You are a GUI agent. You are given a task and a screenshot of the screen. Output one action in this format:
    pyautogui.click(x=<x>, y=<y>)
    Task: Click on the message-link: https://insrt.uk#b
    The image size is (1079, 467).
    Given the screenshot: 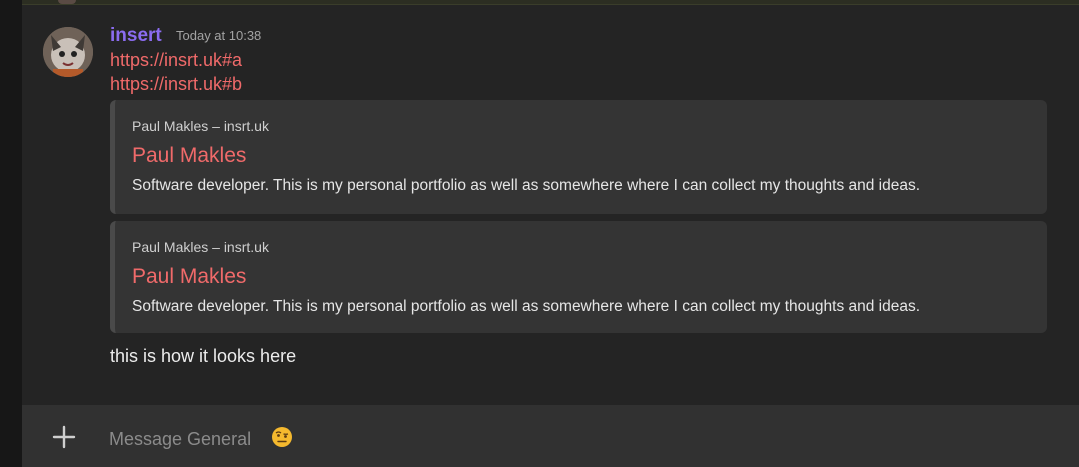 What is the action you would take?
    pyautogui.click(x=176, y=84)
    